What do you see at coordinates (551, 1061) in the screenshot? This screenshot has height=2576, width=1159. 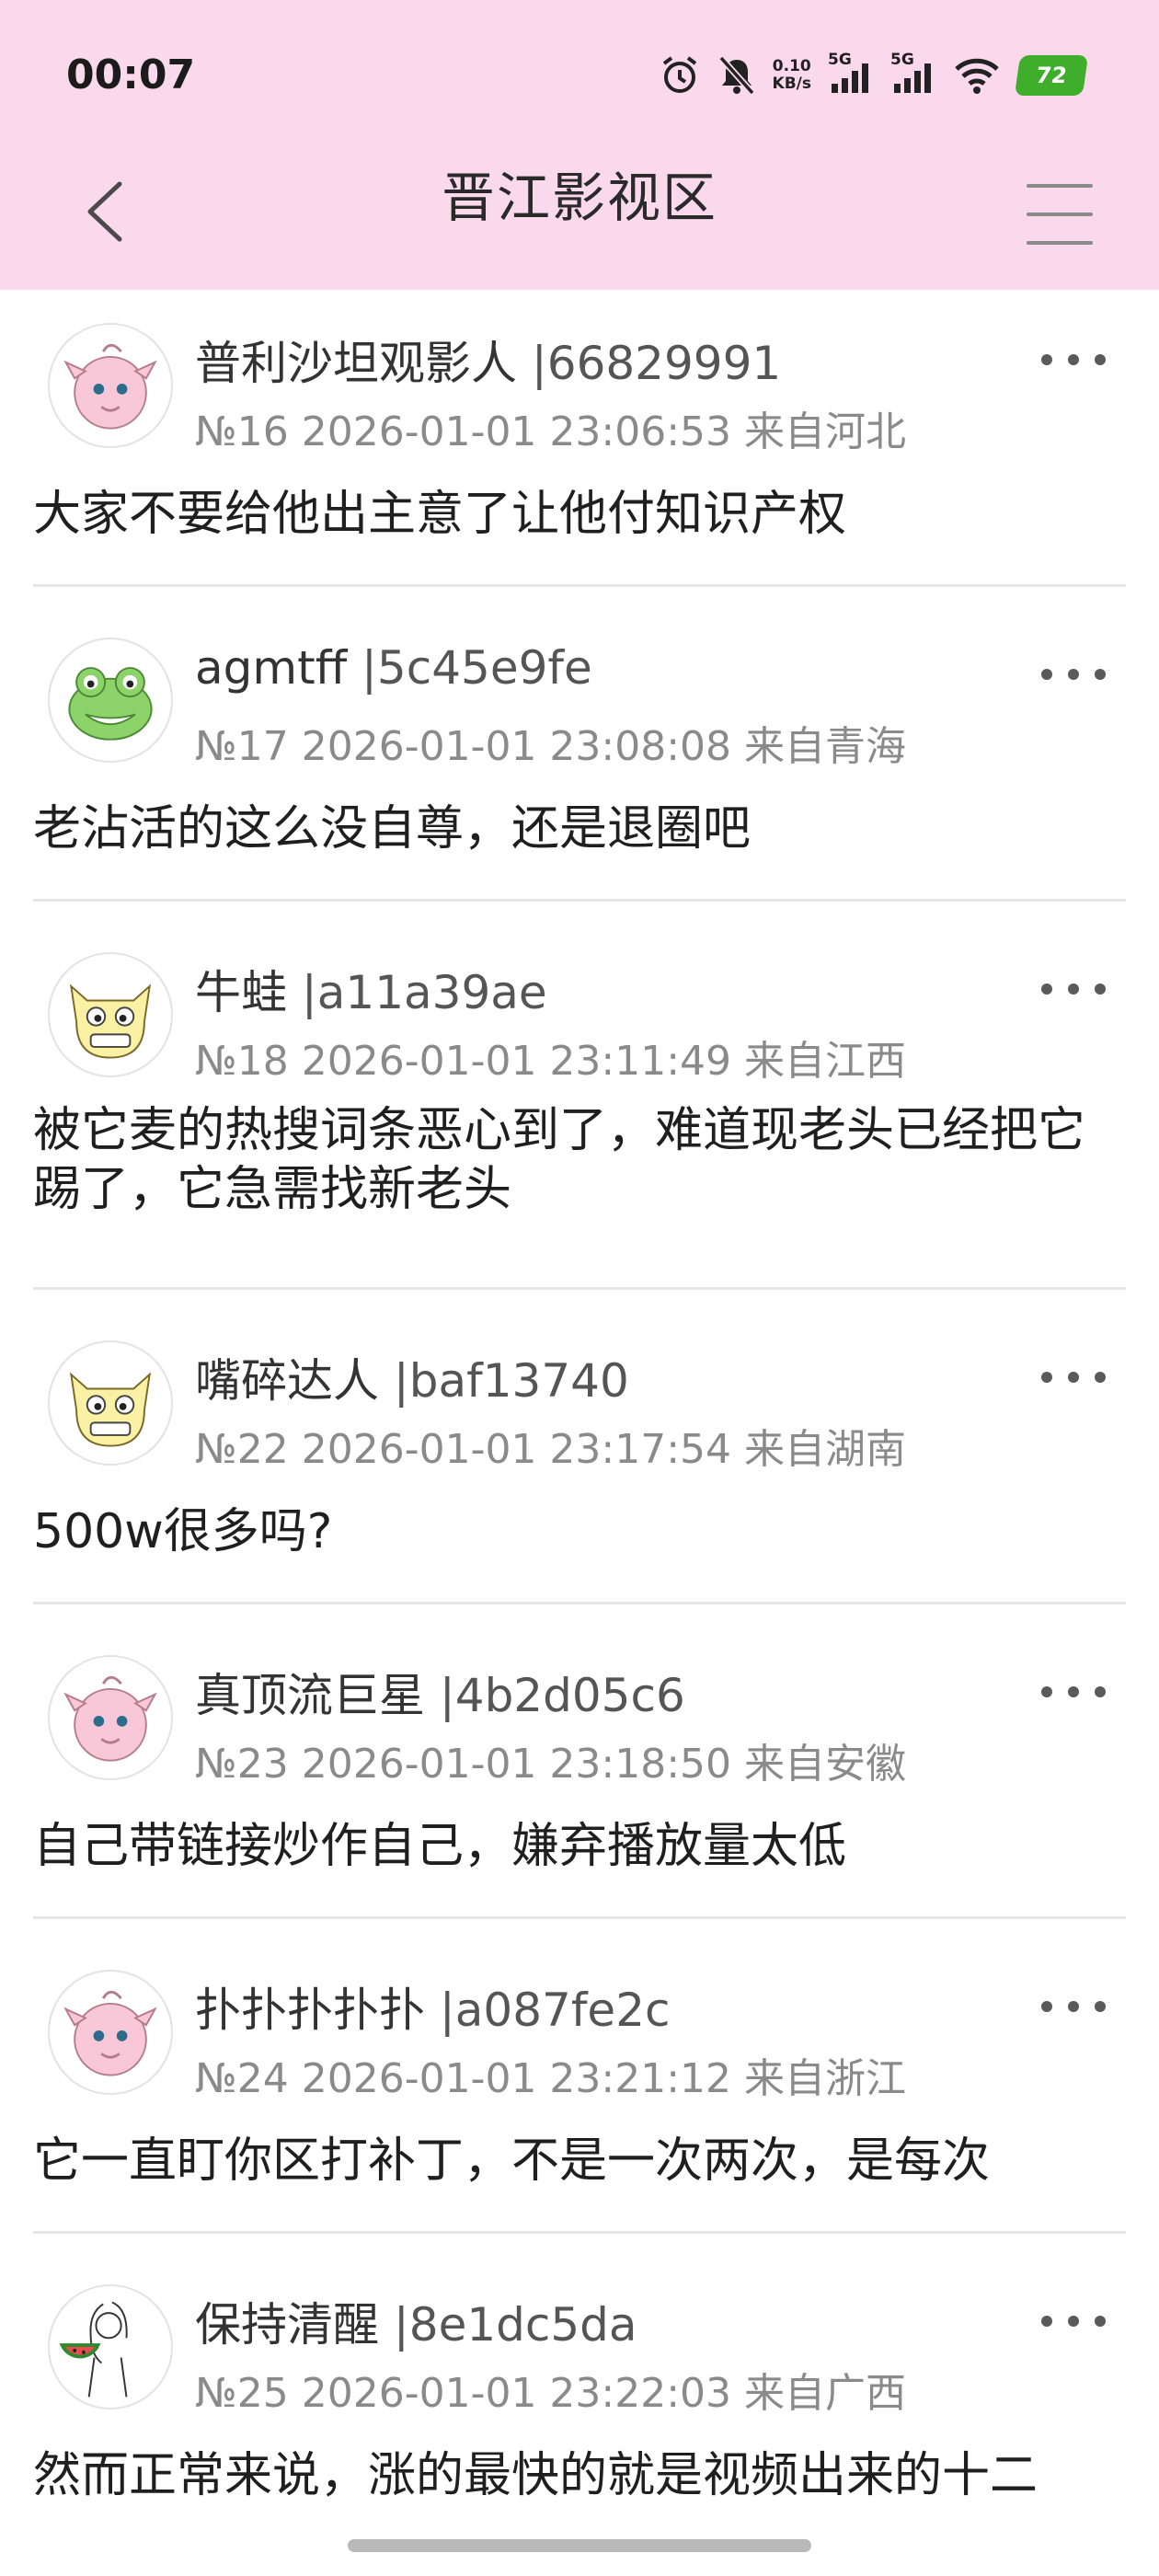 I see `post-meta: №18 2026-01-01 23:11:49 来自江西` at bounding box center [551, 1061].